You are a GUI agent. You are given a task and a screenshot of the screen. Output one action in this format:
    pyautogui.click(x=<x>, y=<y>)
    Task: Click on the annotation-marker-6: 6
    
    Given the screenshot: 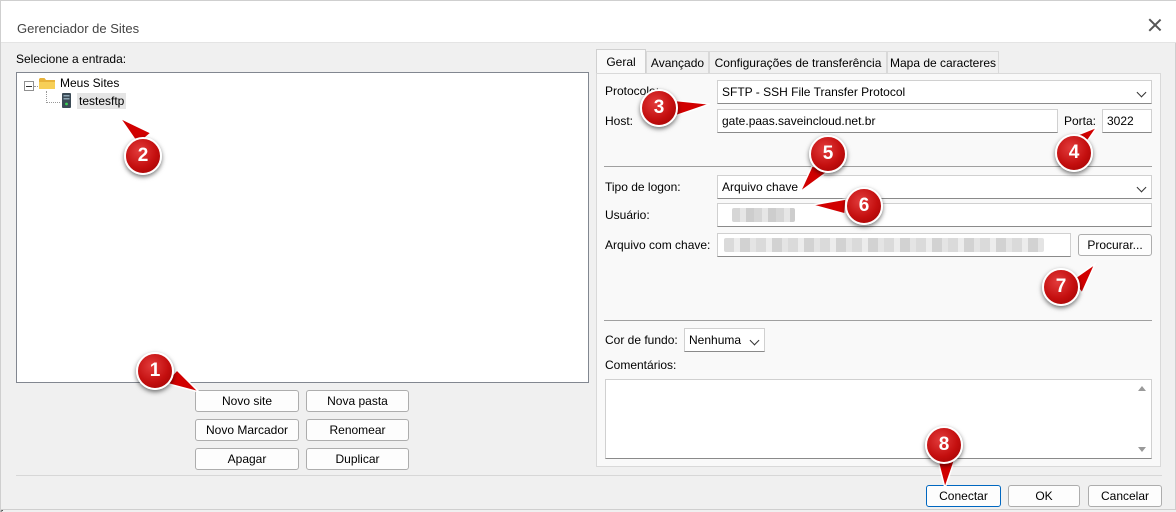 What is the action you would take?
    pyautogui.click(x=864, y=206)
    